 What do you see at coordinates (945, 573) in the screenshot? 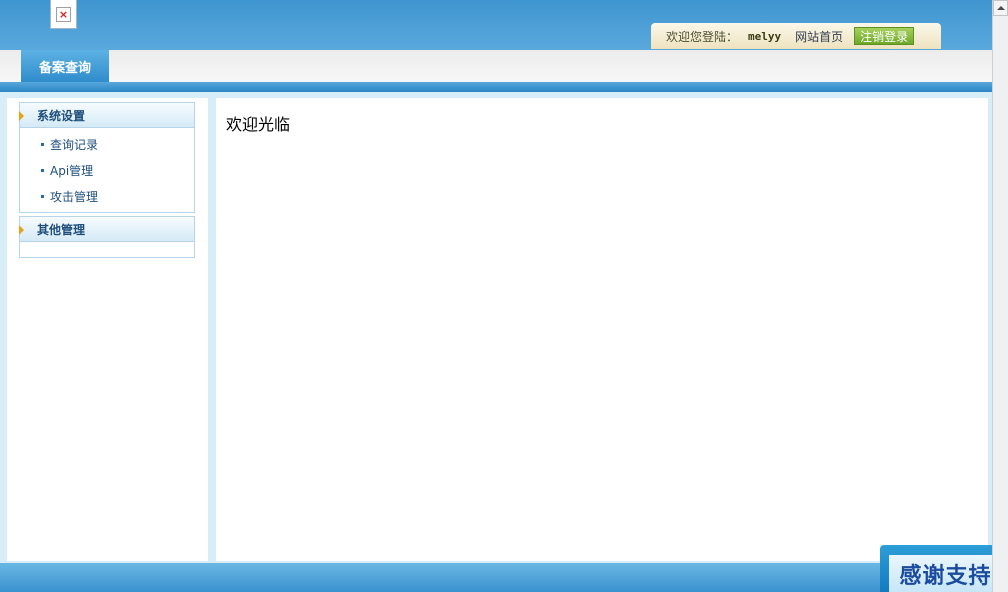
I see `support-badge-label: 感谢支持` at bounding box center [945, 573].